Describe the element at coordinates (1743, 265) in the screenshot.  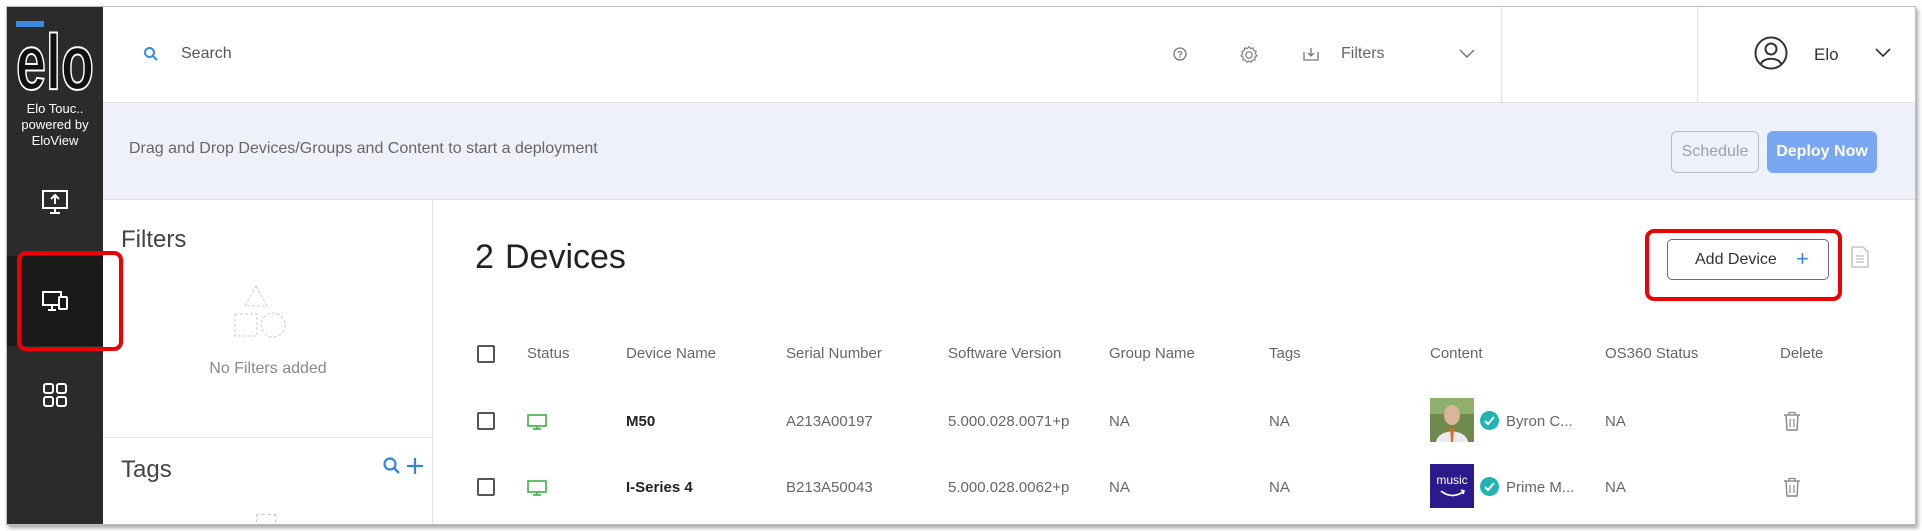
I see `highlight-add-device` at that location.